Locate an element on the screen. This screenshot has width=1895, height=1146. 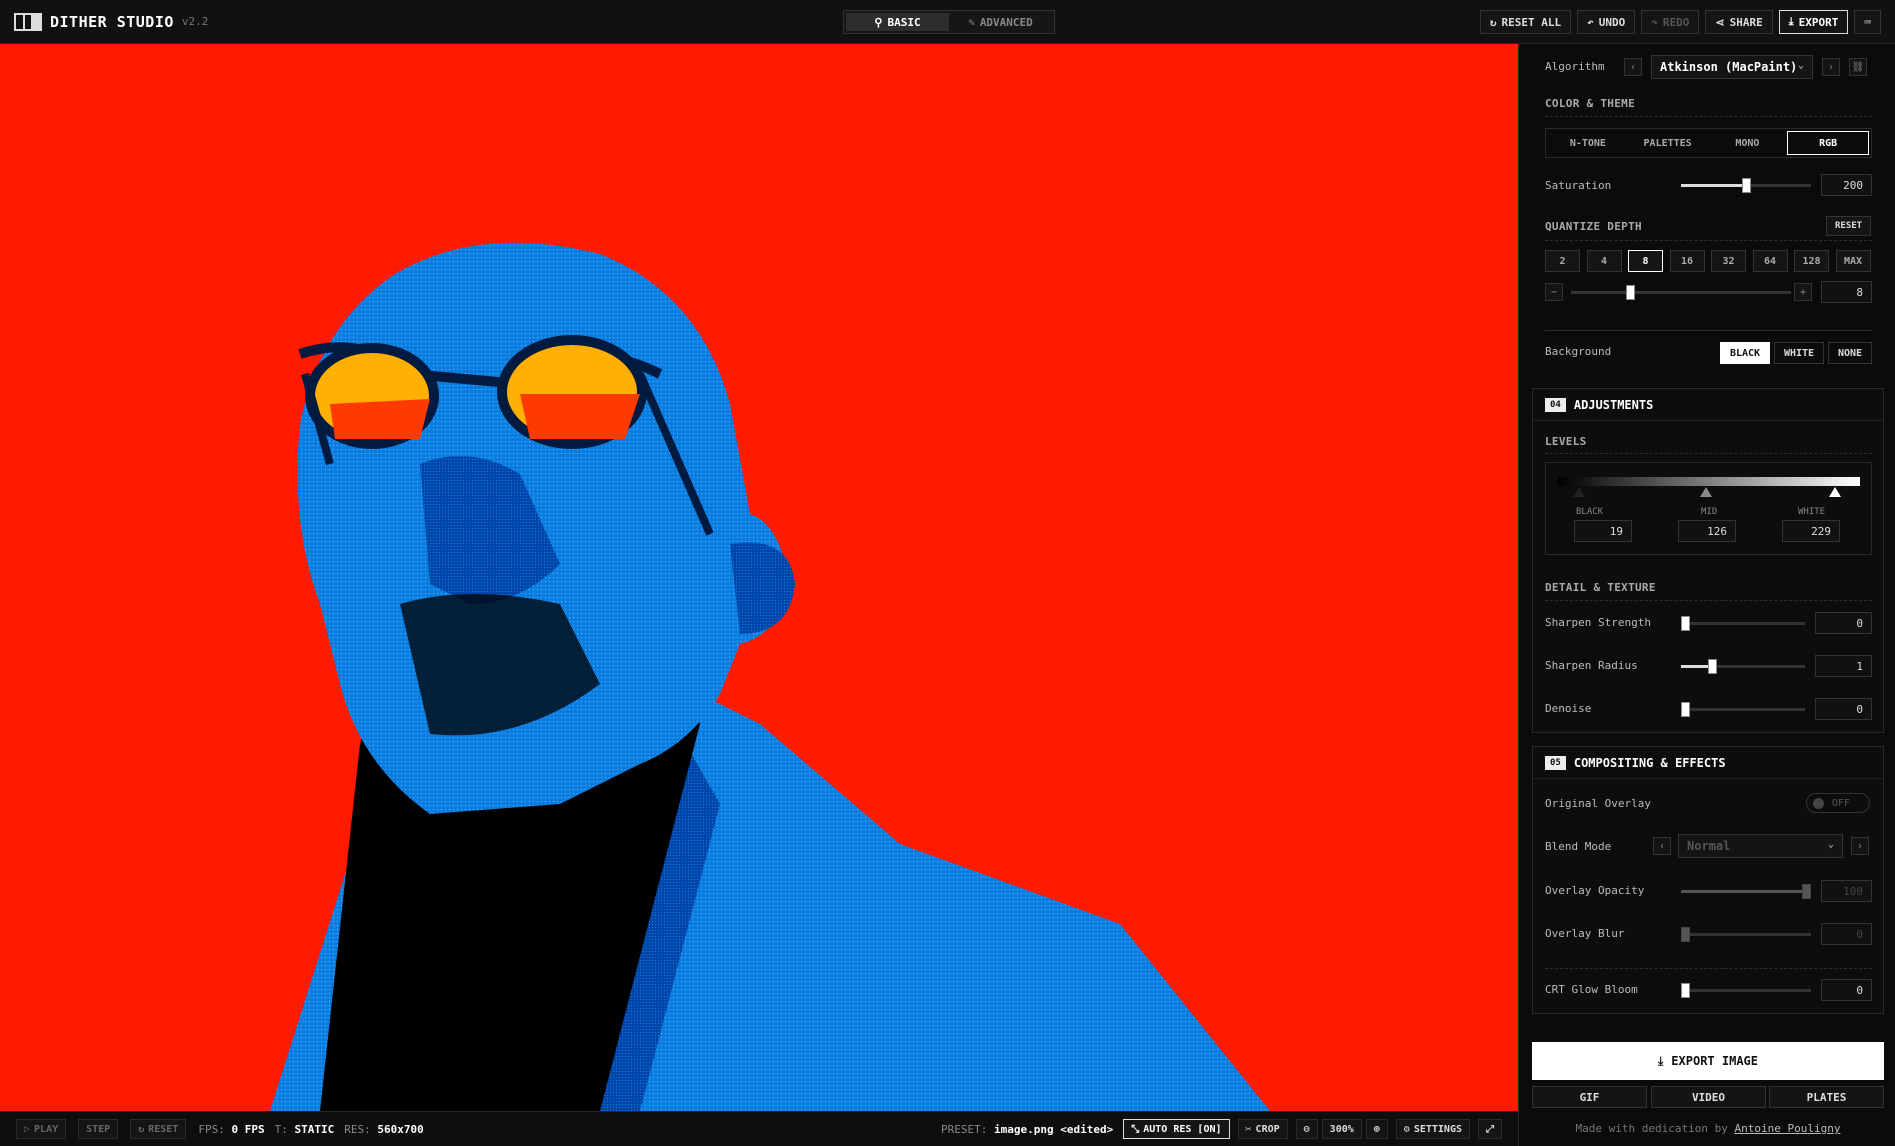
color-mode-n-tone: N-TONE is located at coordinates (1588, 143).